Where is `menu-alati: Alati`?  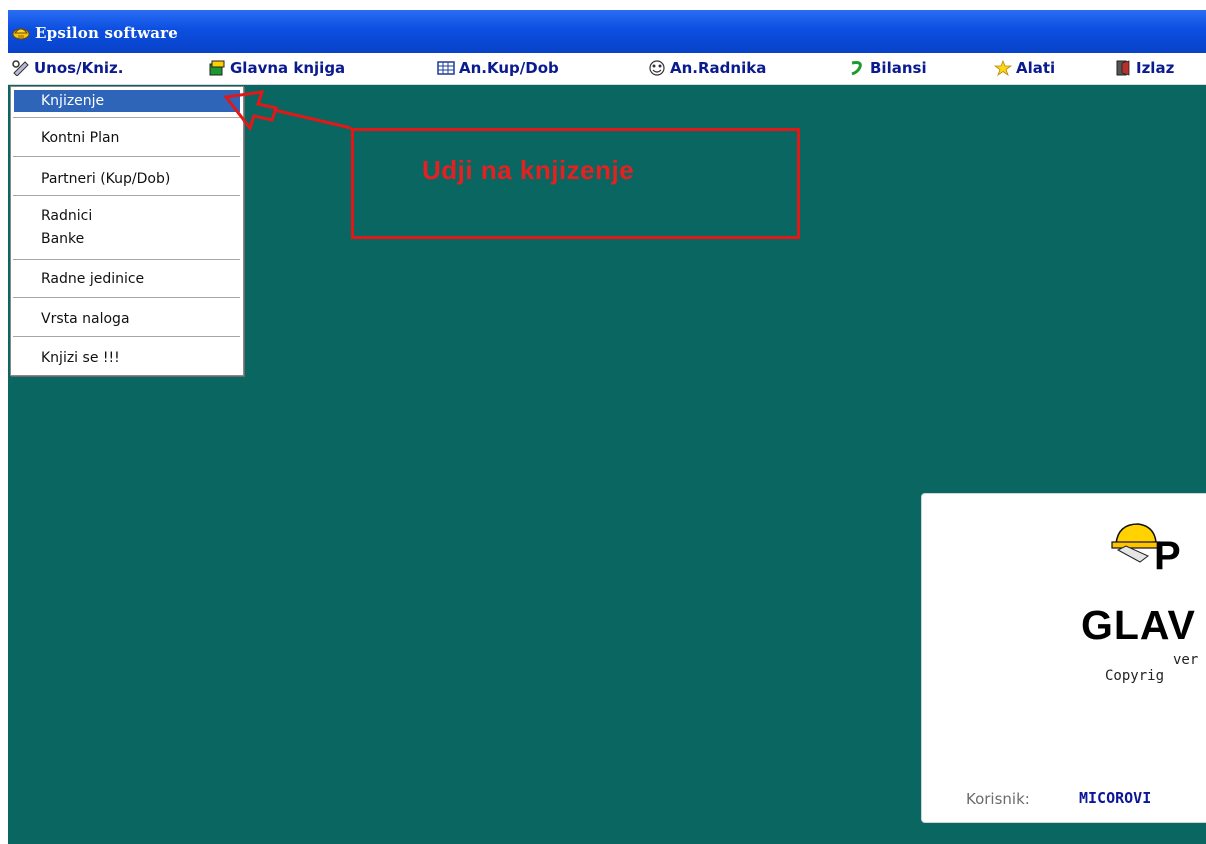 menu-alati: Alati is located at coordinates (1024, 68).